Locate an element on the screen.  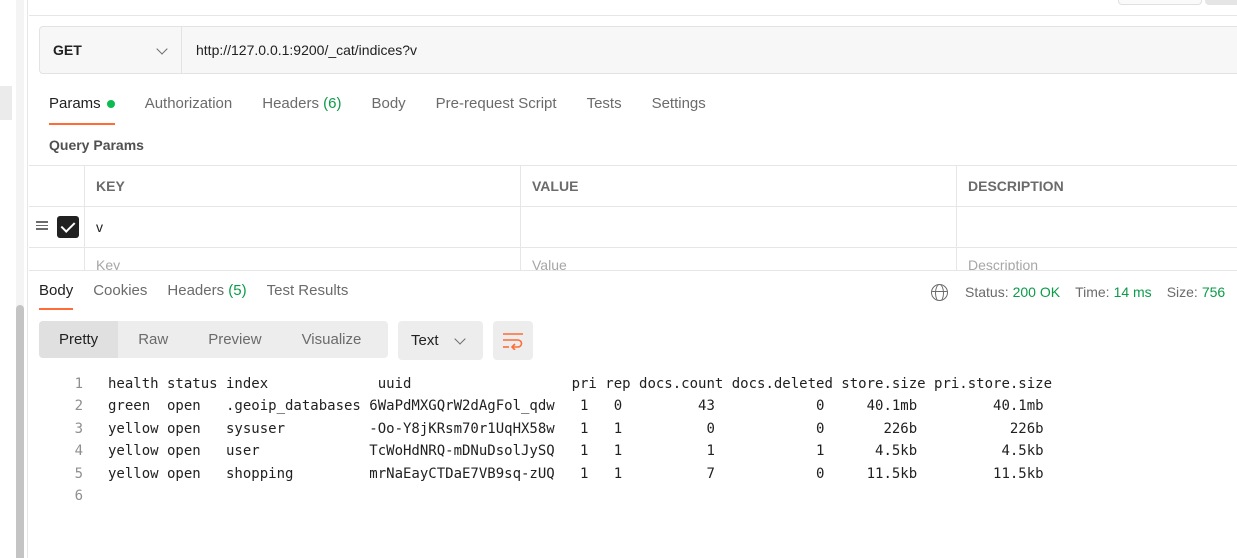
sidebar-selected-item is located at coordinates (6, 103).